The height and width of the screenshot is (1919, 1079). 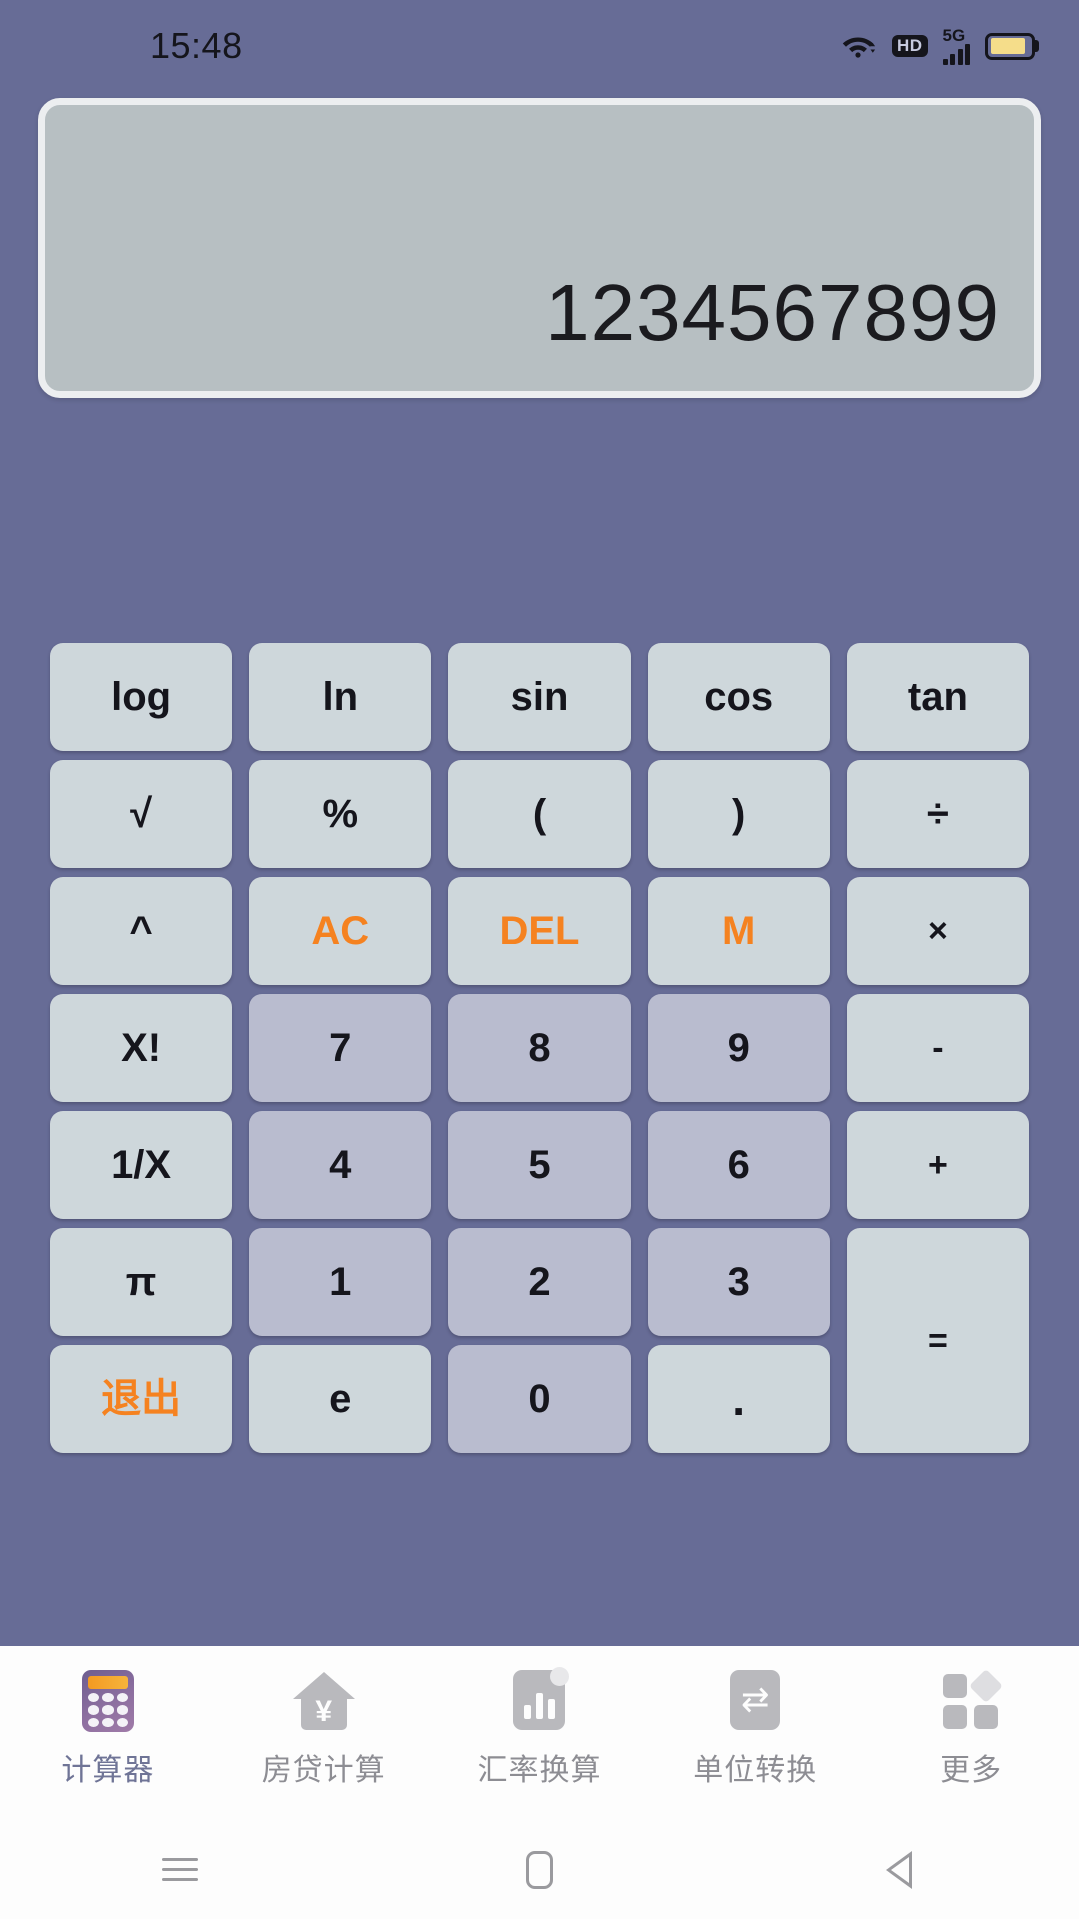 I want to click on key-minus: -, so click(x=937, y=1048).